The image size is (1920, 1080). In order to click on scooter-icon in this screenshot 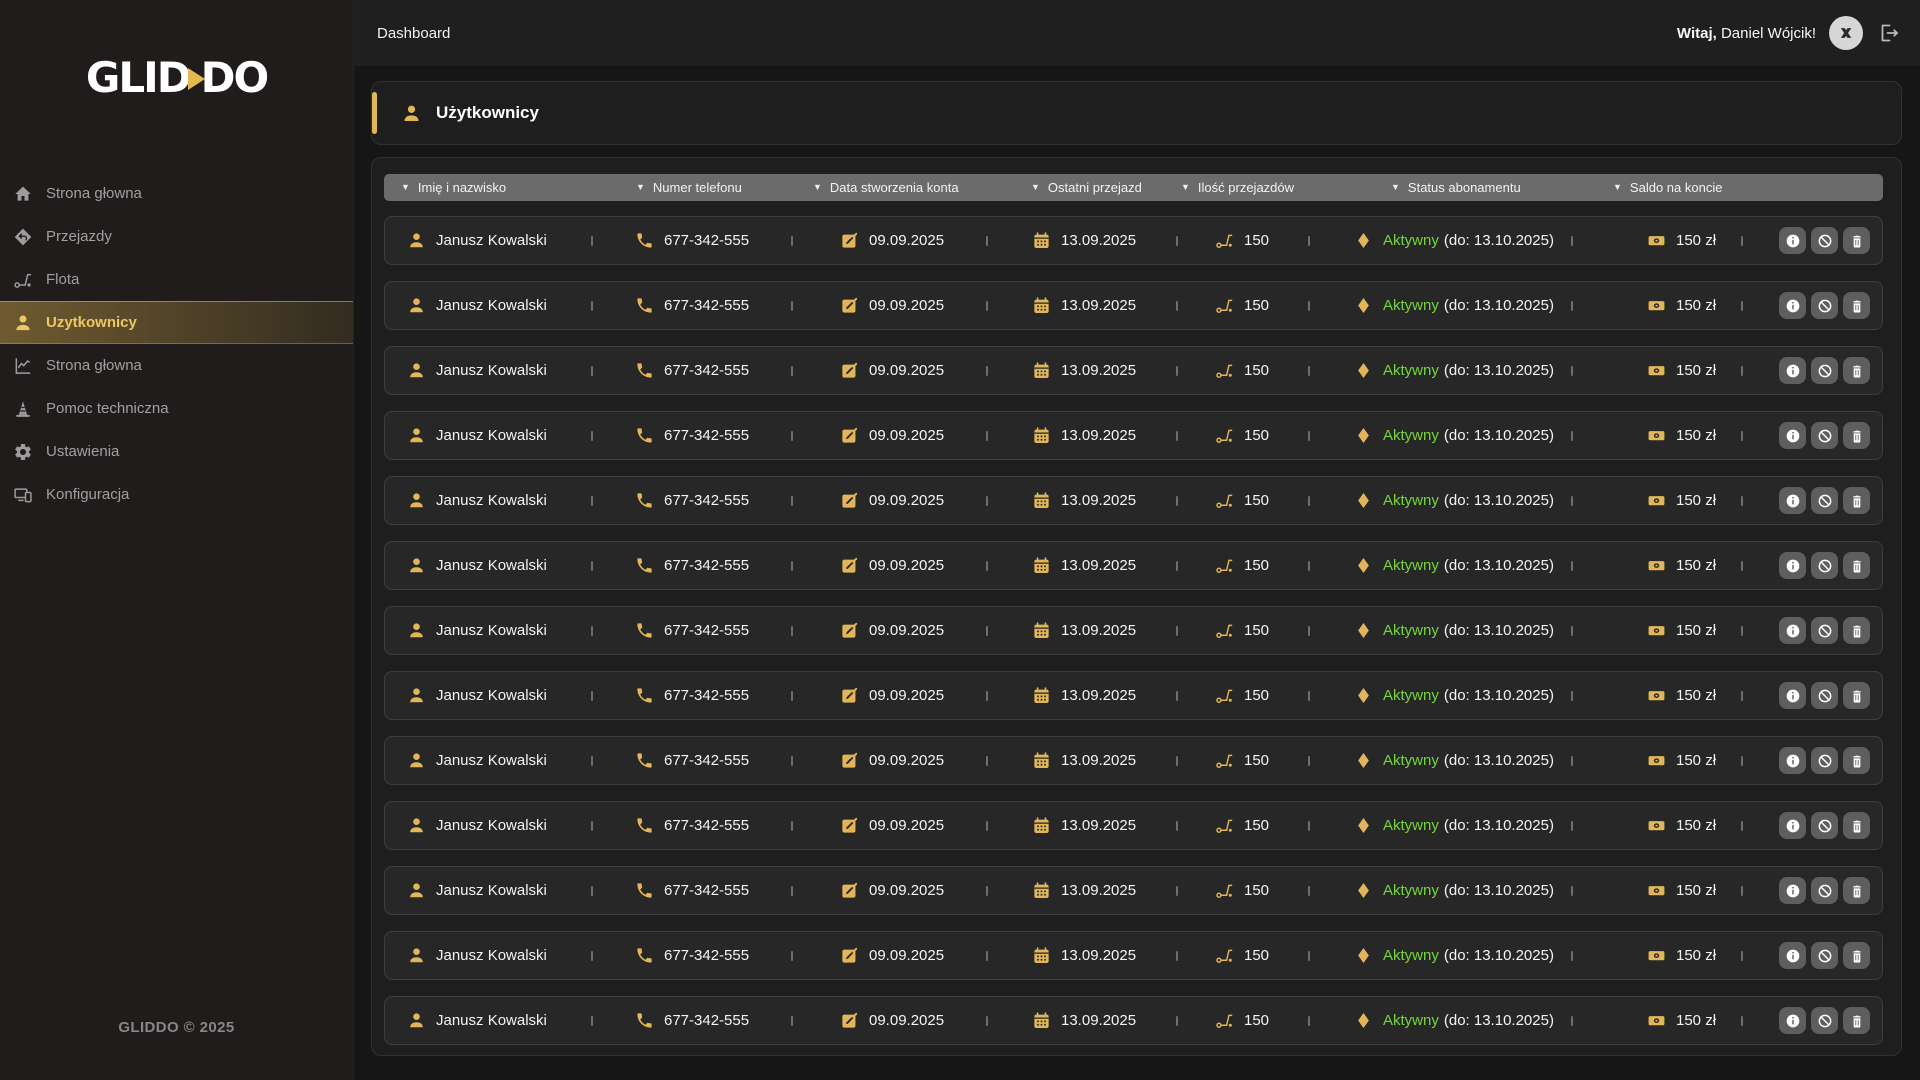, I will do `click(1224, 631)`.